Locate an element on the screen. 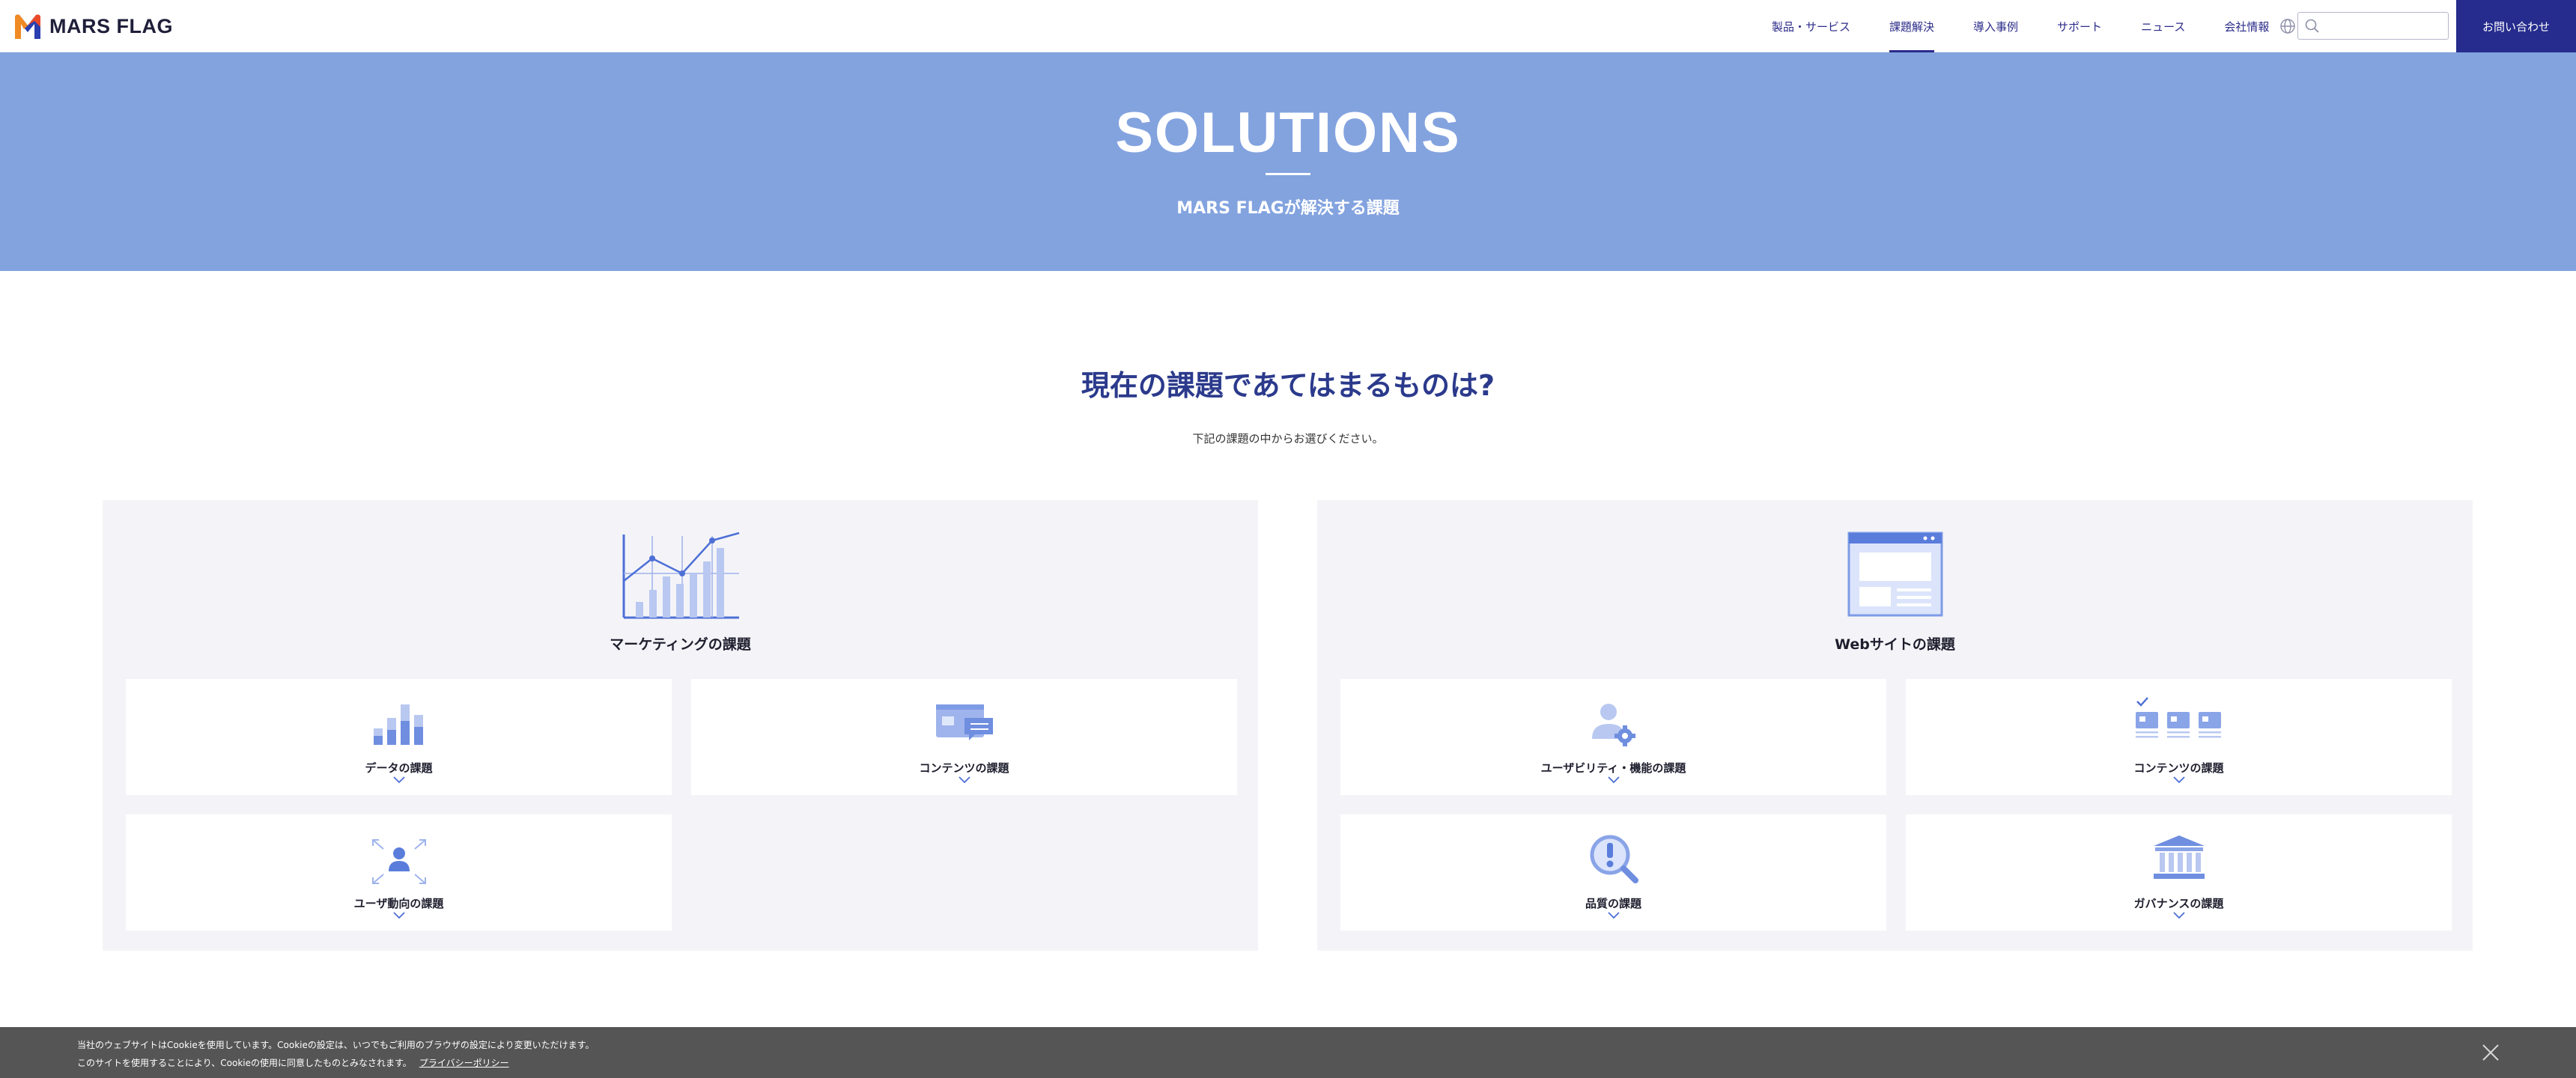  search-icon is located at coordinates (2312, 26).